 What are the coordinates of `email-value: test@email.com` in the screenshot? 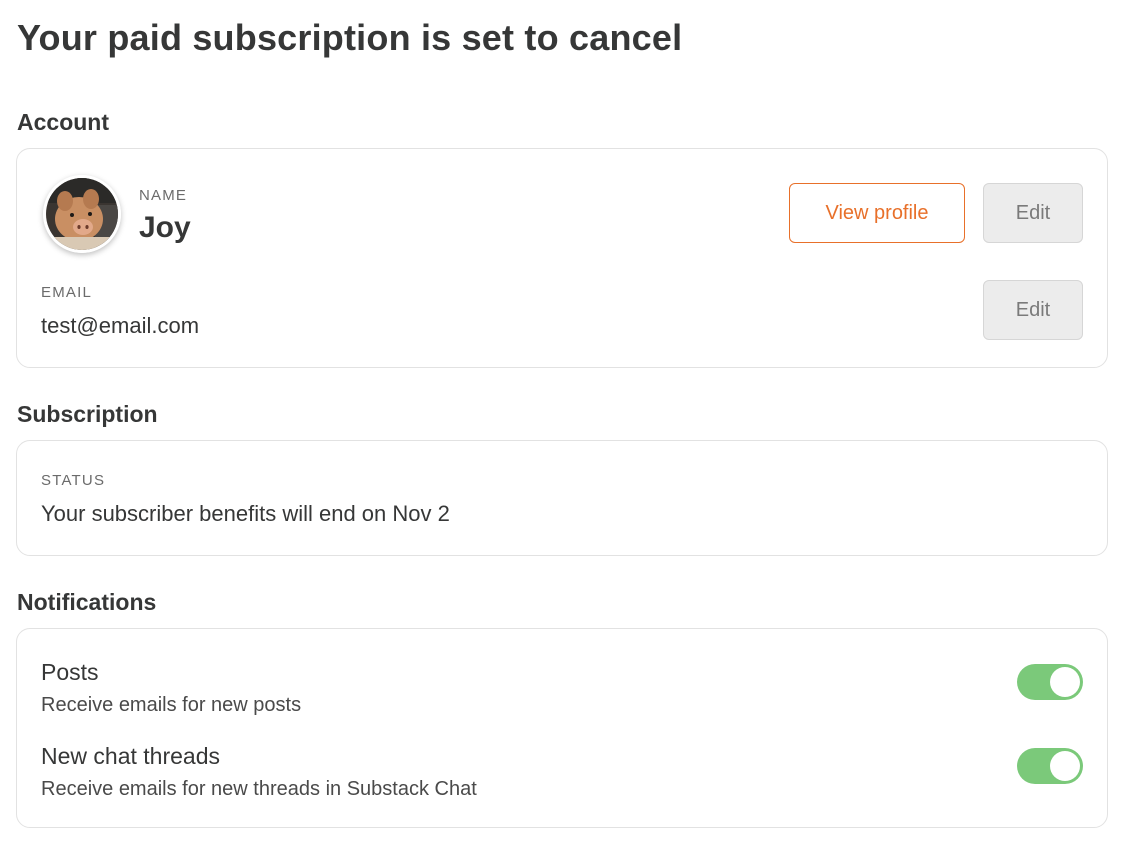 It's located at (120, 325).